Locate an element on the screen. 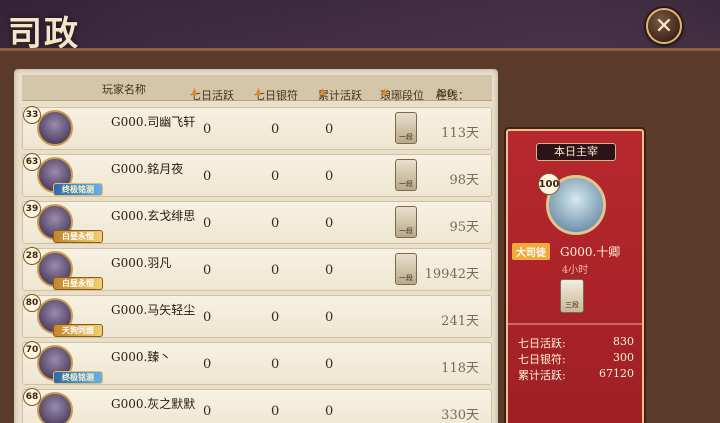  player-level: 28 is located at coordinates (32, 256).